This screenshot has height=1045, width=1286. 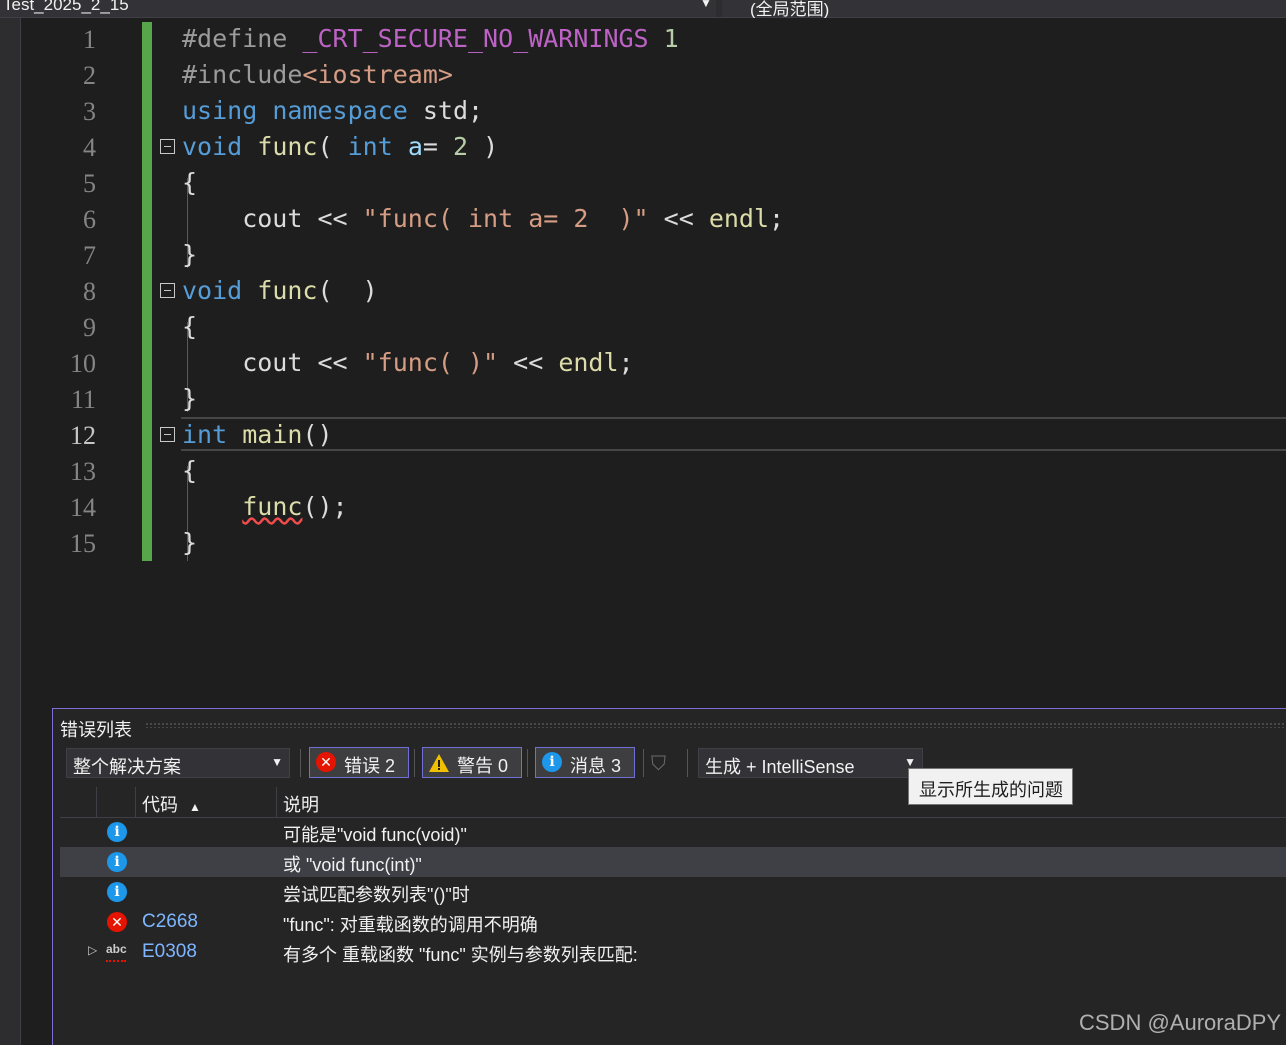 What do you see at coordinates (280, 290) in the screenshot?
I see `code-text: void func( )` at bounding box center [280, 290].